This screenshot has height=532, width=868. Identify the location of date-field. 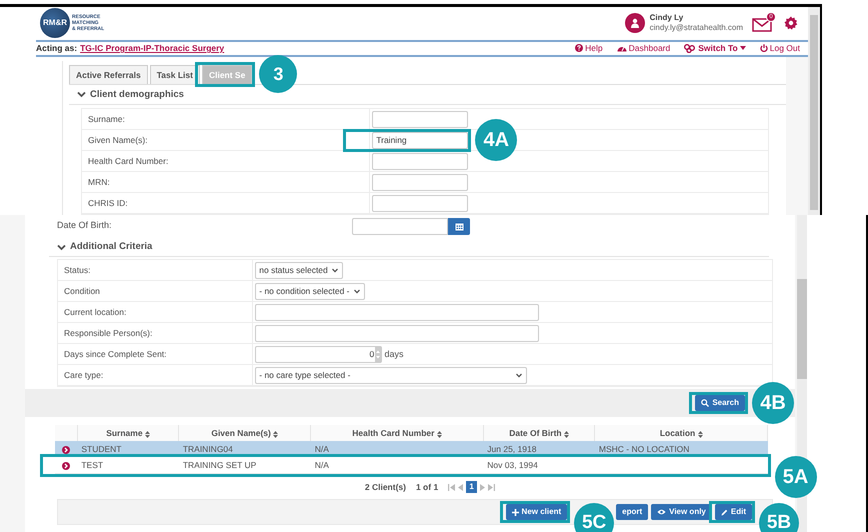
(400, 226).